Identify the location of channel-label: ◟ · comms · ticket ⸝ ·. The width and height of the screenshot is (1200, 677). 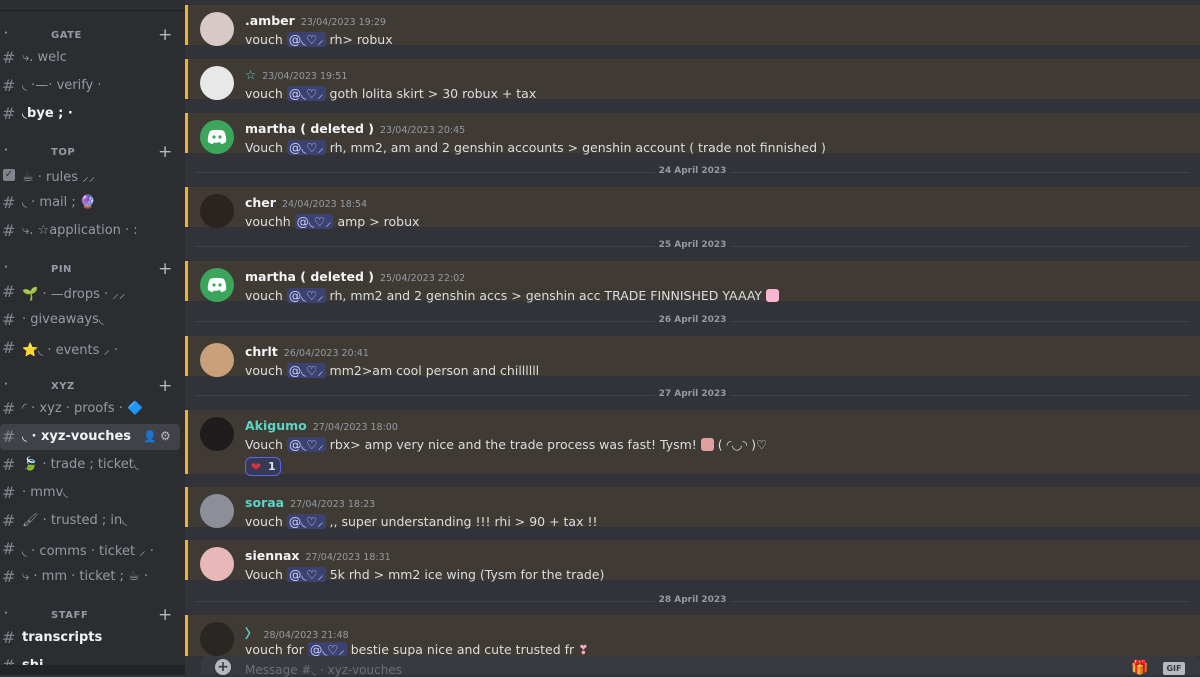
(88, 551).